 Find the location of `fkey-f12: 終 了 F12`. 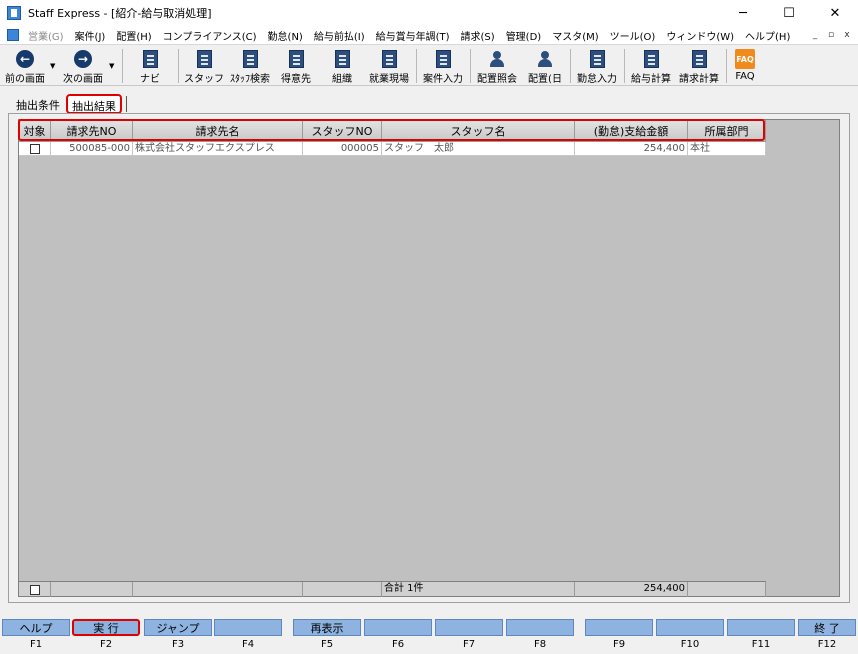

fkey-f12: 終 了 F12 is located at coordinates (827, 636).